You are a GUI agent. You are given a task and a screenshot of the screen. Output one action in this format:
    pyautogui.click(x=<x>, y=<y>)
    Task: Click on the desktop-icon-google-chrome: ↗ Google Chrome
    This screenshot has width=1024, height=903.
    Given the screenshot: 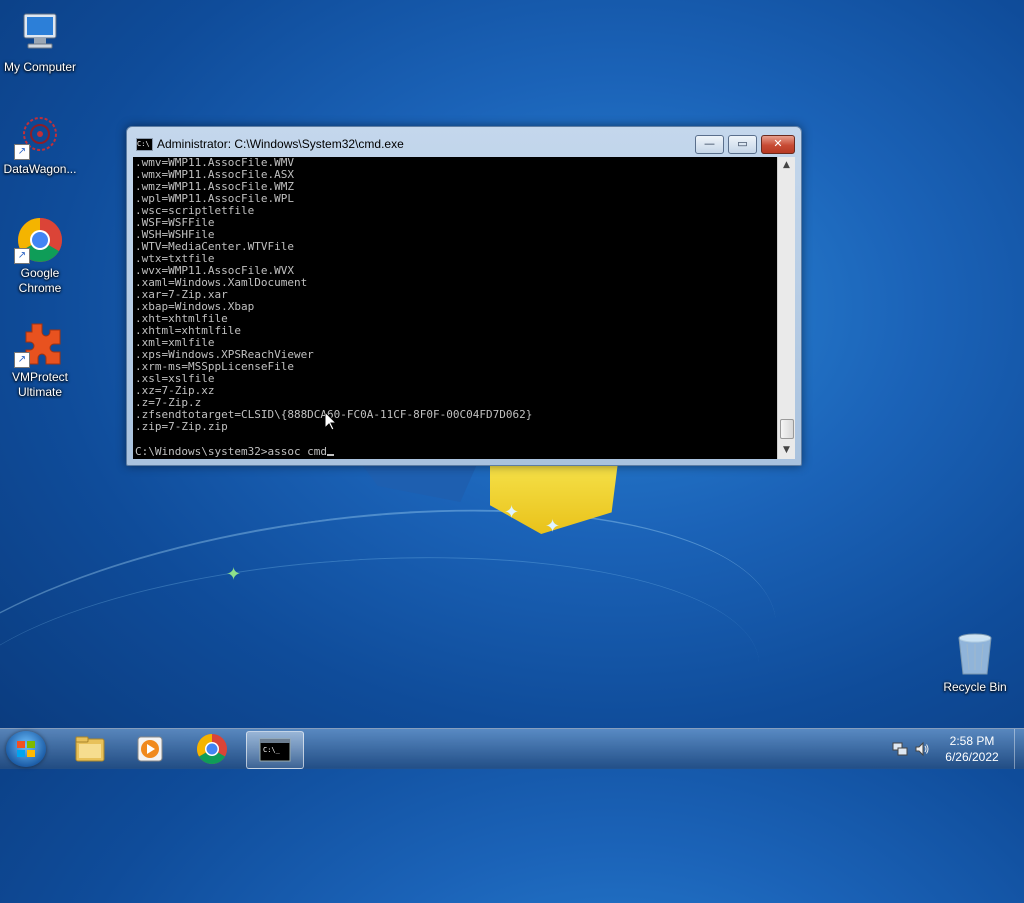 What is the action you would take?
    pyautogui.click(x=40, y=256)
    